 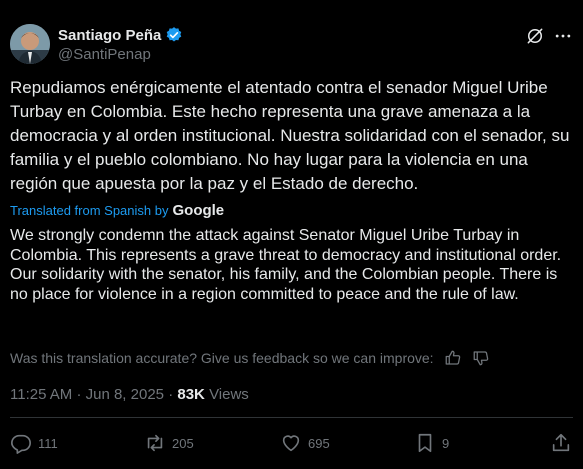 What do you see at coordinates (446, 443) in the screenshot?
I see `bookmark-count: 9` at bounding box center [446, 443].